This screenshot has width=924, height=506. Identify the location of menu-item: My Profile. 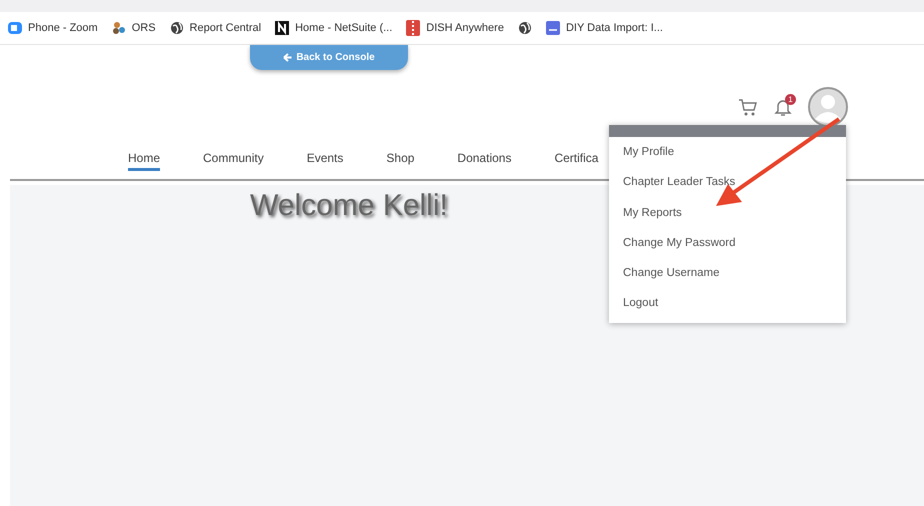
(727, 152).